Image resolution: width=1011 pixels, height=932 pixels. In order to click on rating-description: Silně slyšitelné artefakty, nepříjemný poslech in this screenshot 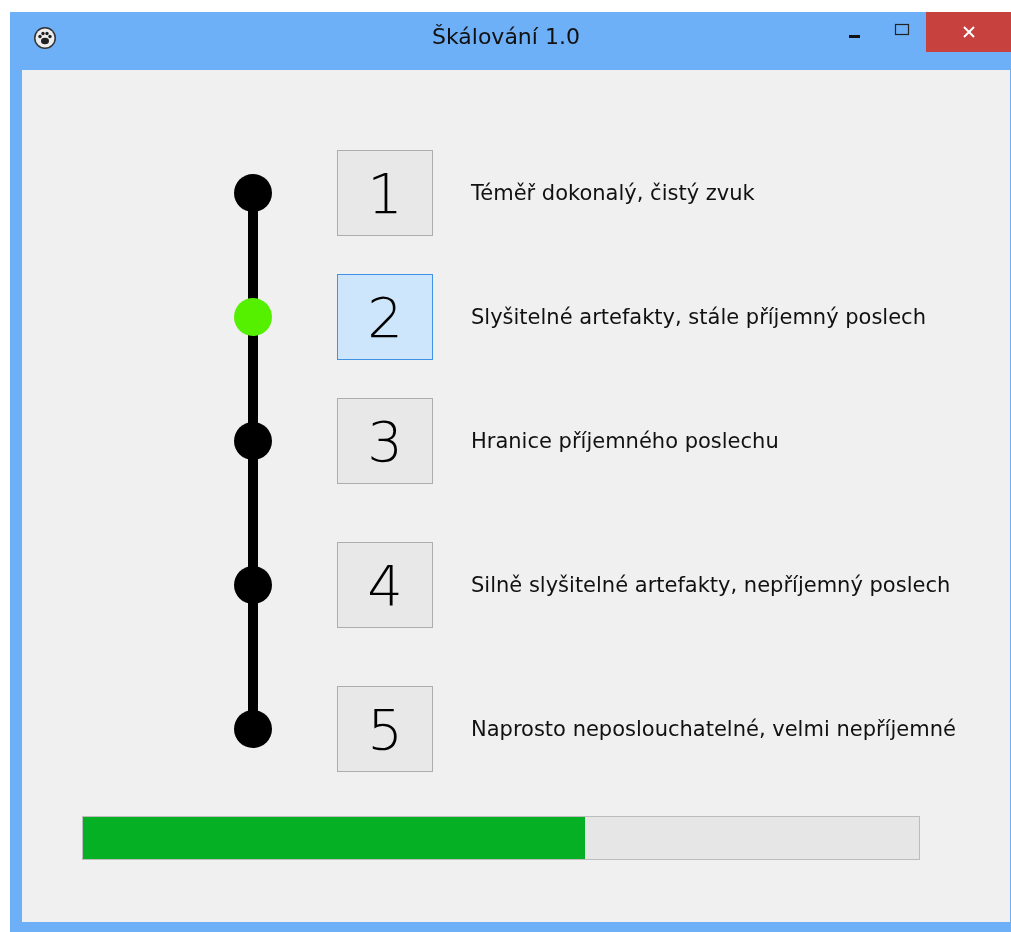, I will do `click(711, 585)`.